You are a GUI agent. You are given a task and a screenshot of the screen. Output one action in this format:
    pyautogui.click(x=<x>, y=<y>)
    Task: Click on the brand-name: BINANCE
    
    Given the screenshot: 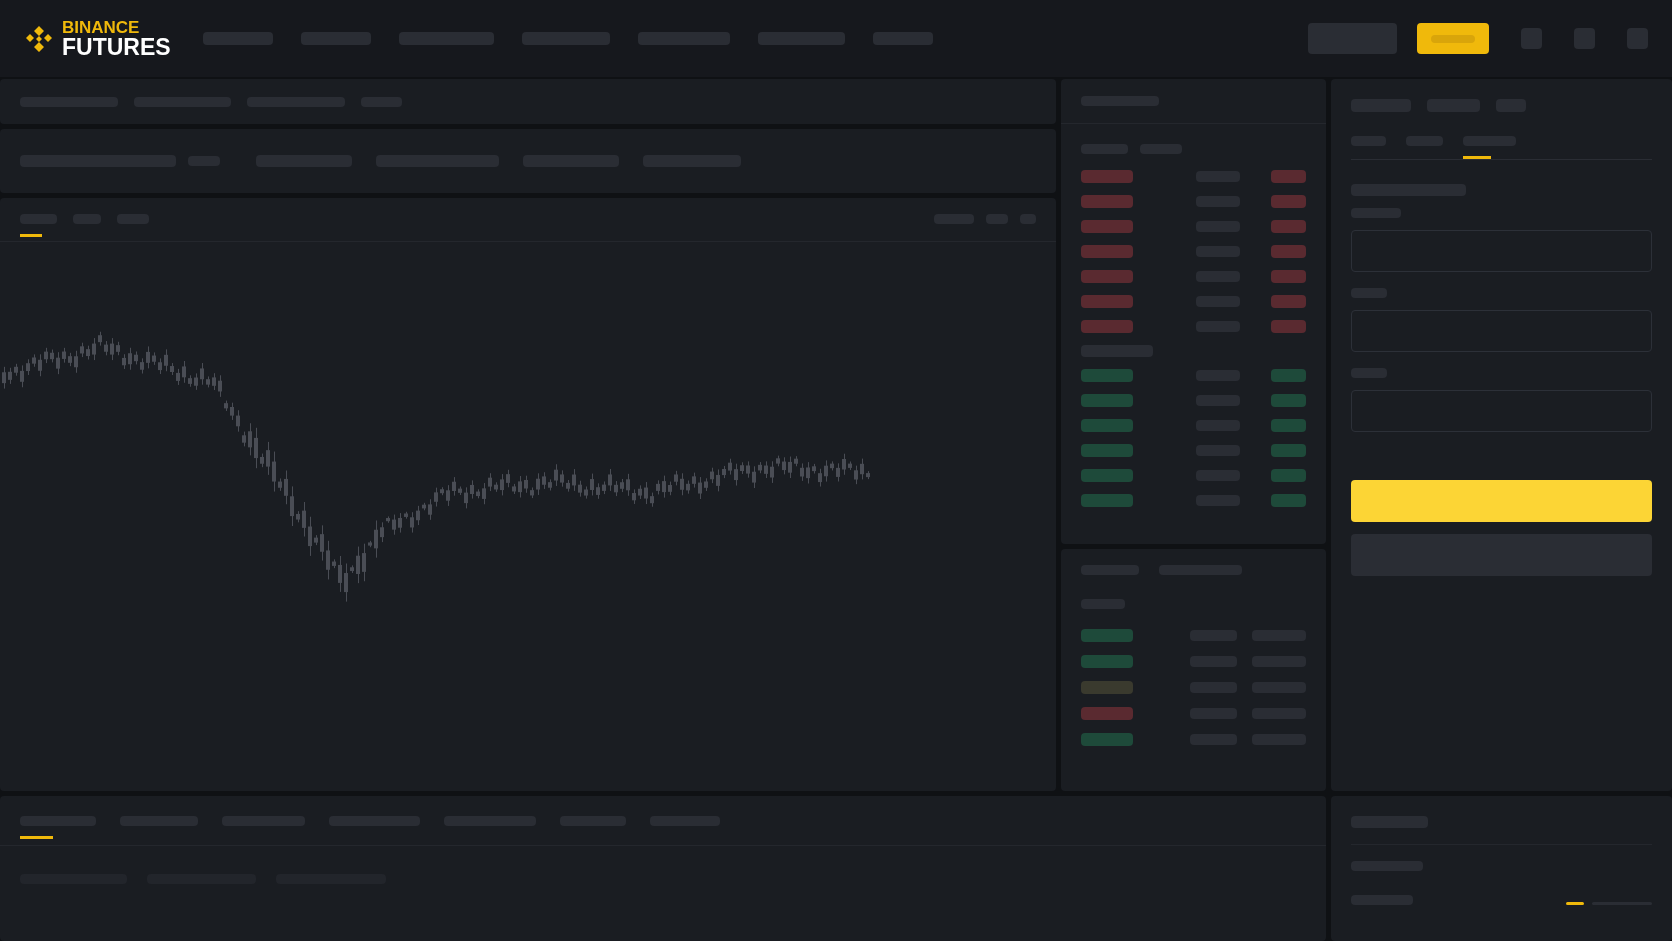 What is the action you would take?
    pyautogui.click(x=101, y=27)
    